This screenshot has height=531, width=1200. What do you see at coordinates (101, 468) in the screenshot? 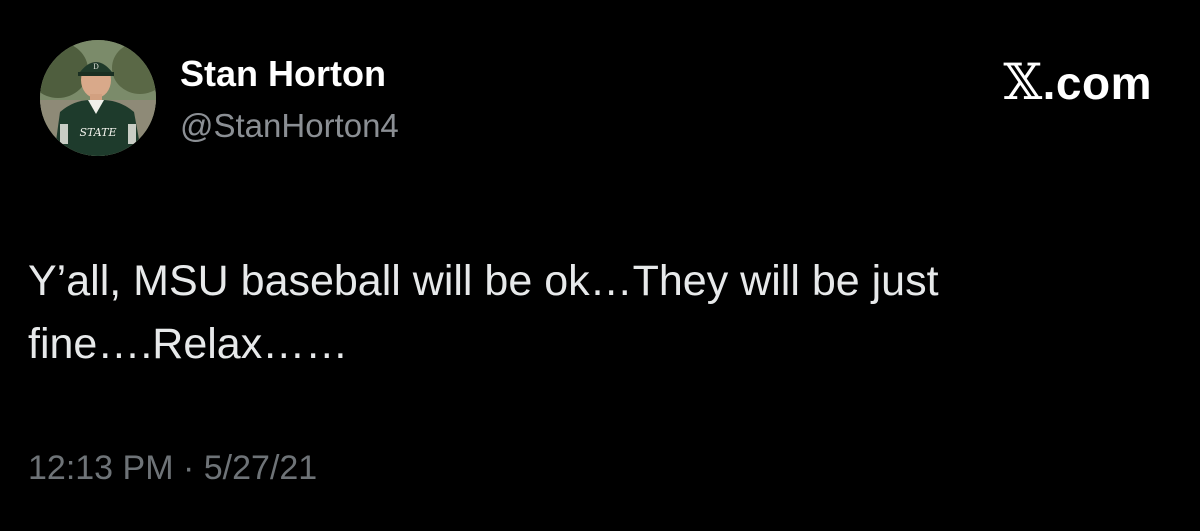
I see `tweet-time: 12:13 PM` at bounding box center [101, 468].